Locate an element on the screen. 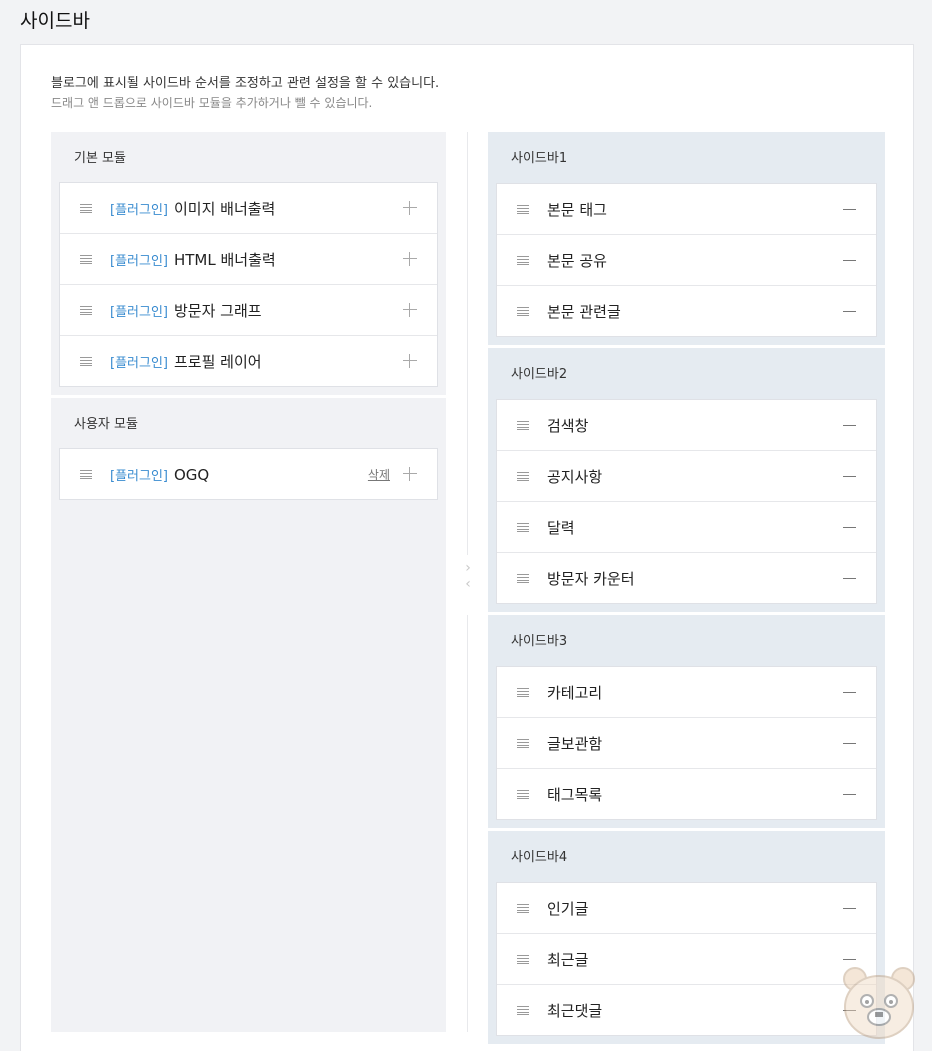  sidebar-module-list: 인기글 최근글 최근댓글 is located at coordinates (686, 959).